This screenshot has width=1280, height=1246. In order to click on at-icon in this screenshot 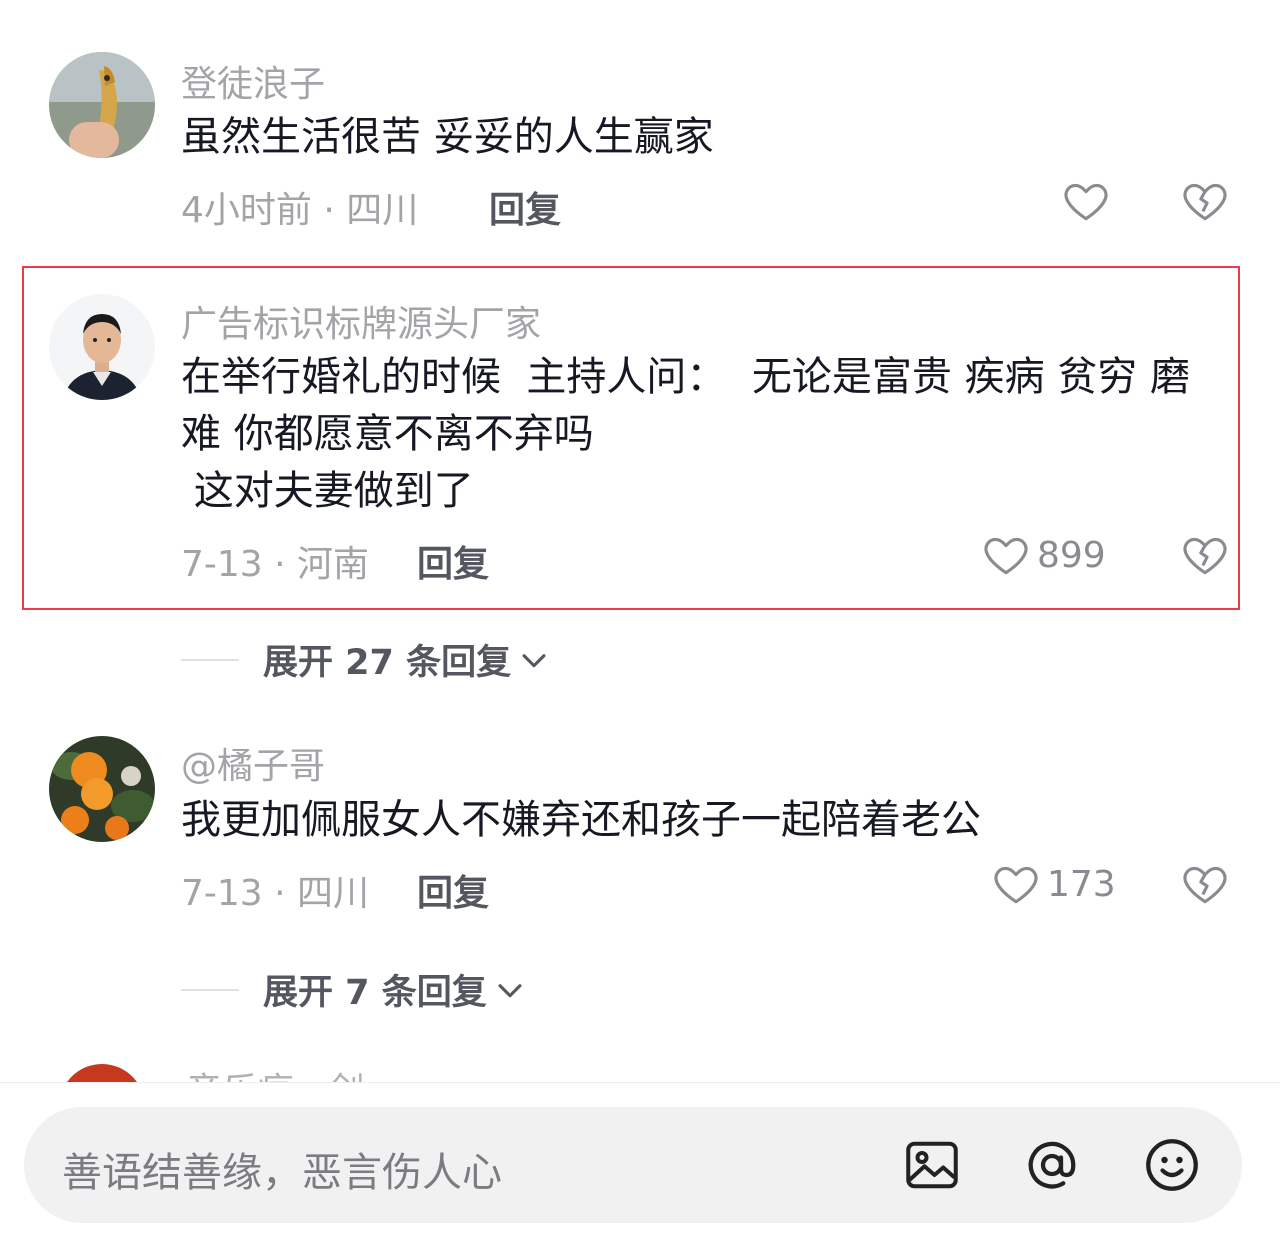, I will do `click(1052, 1165)`.